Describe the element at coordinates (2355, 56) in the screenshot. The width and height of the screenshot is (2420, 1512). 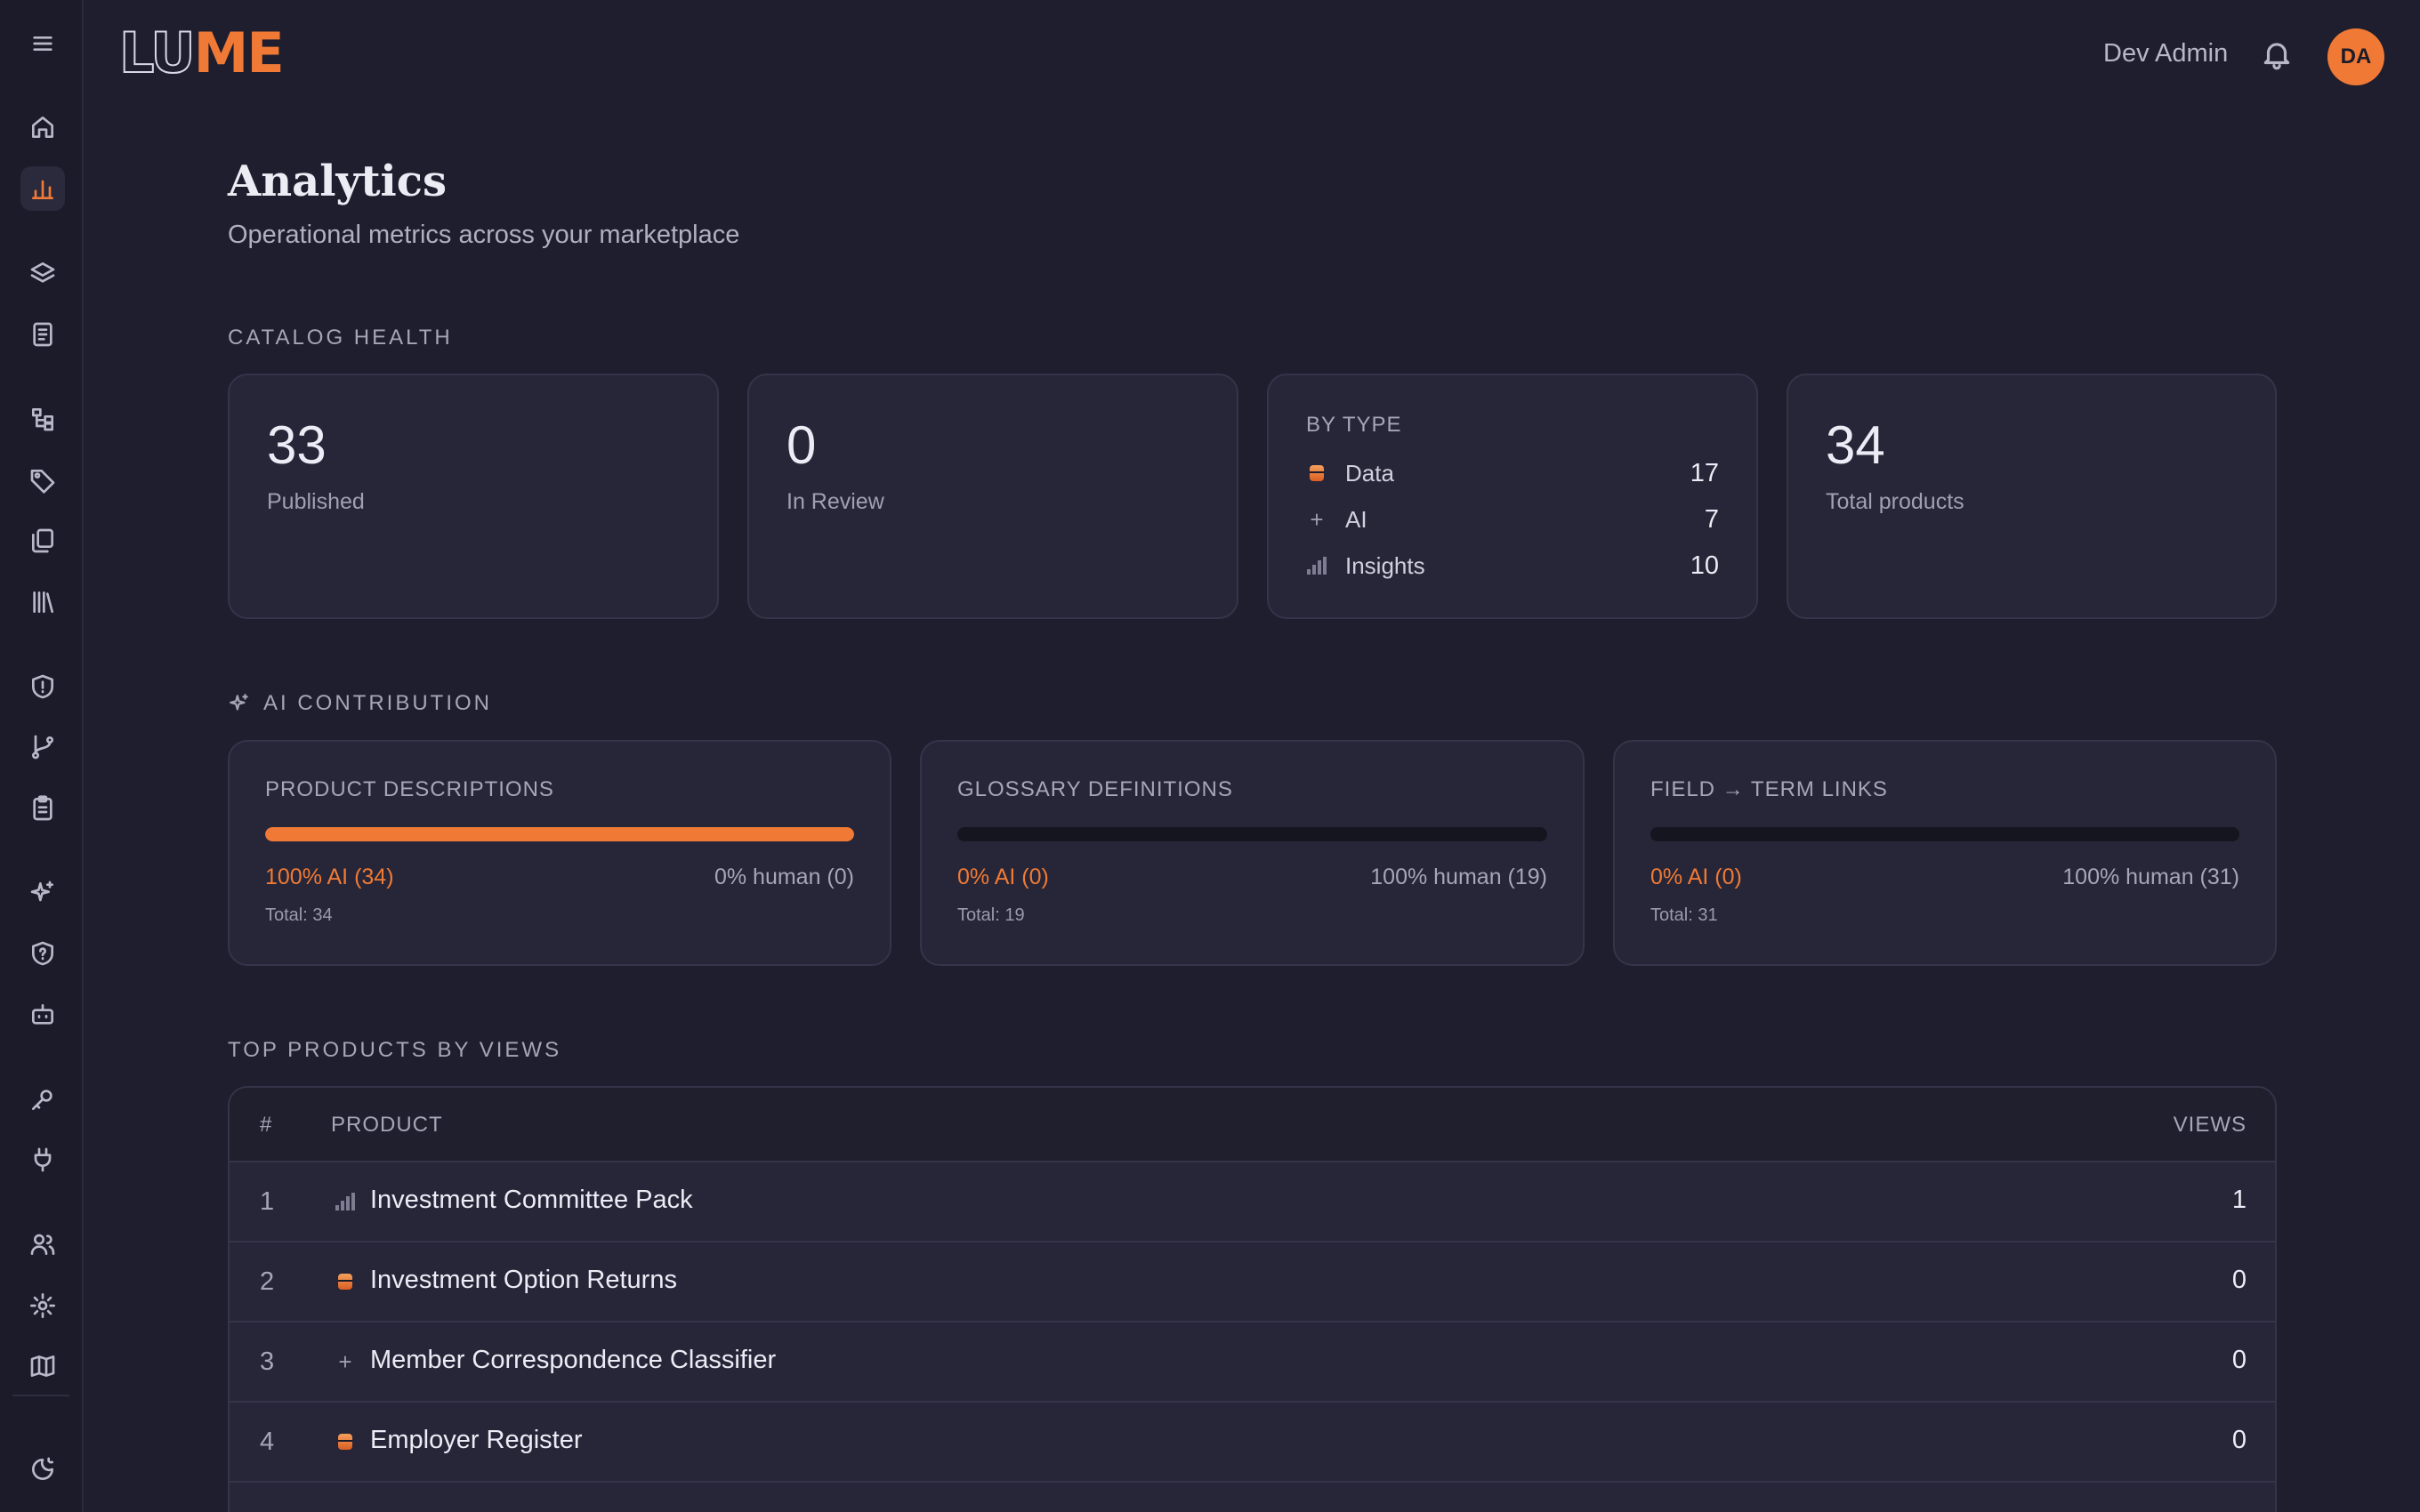
I see `user-avatar: DA` at that location.